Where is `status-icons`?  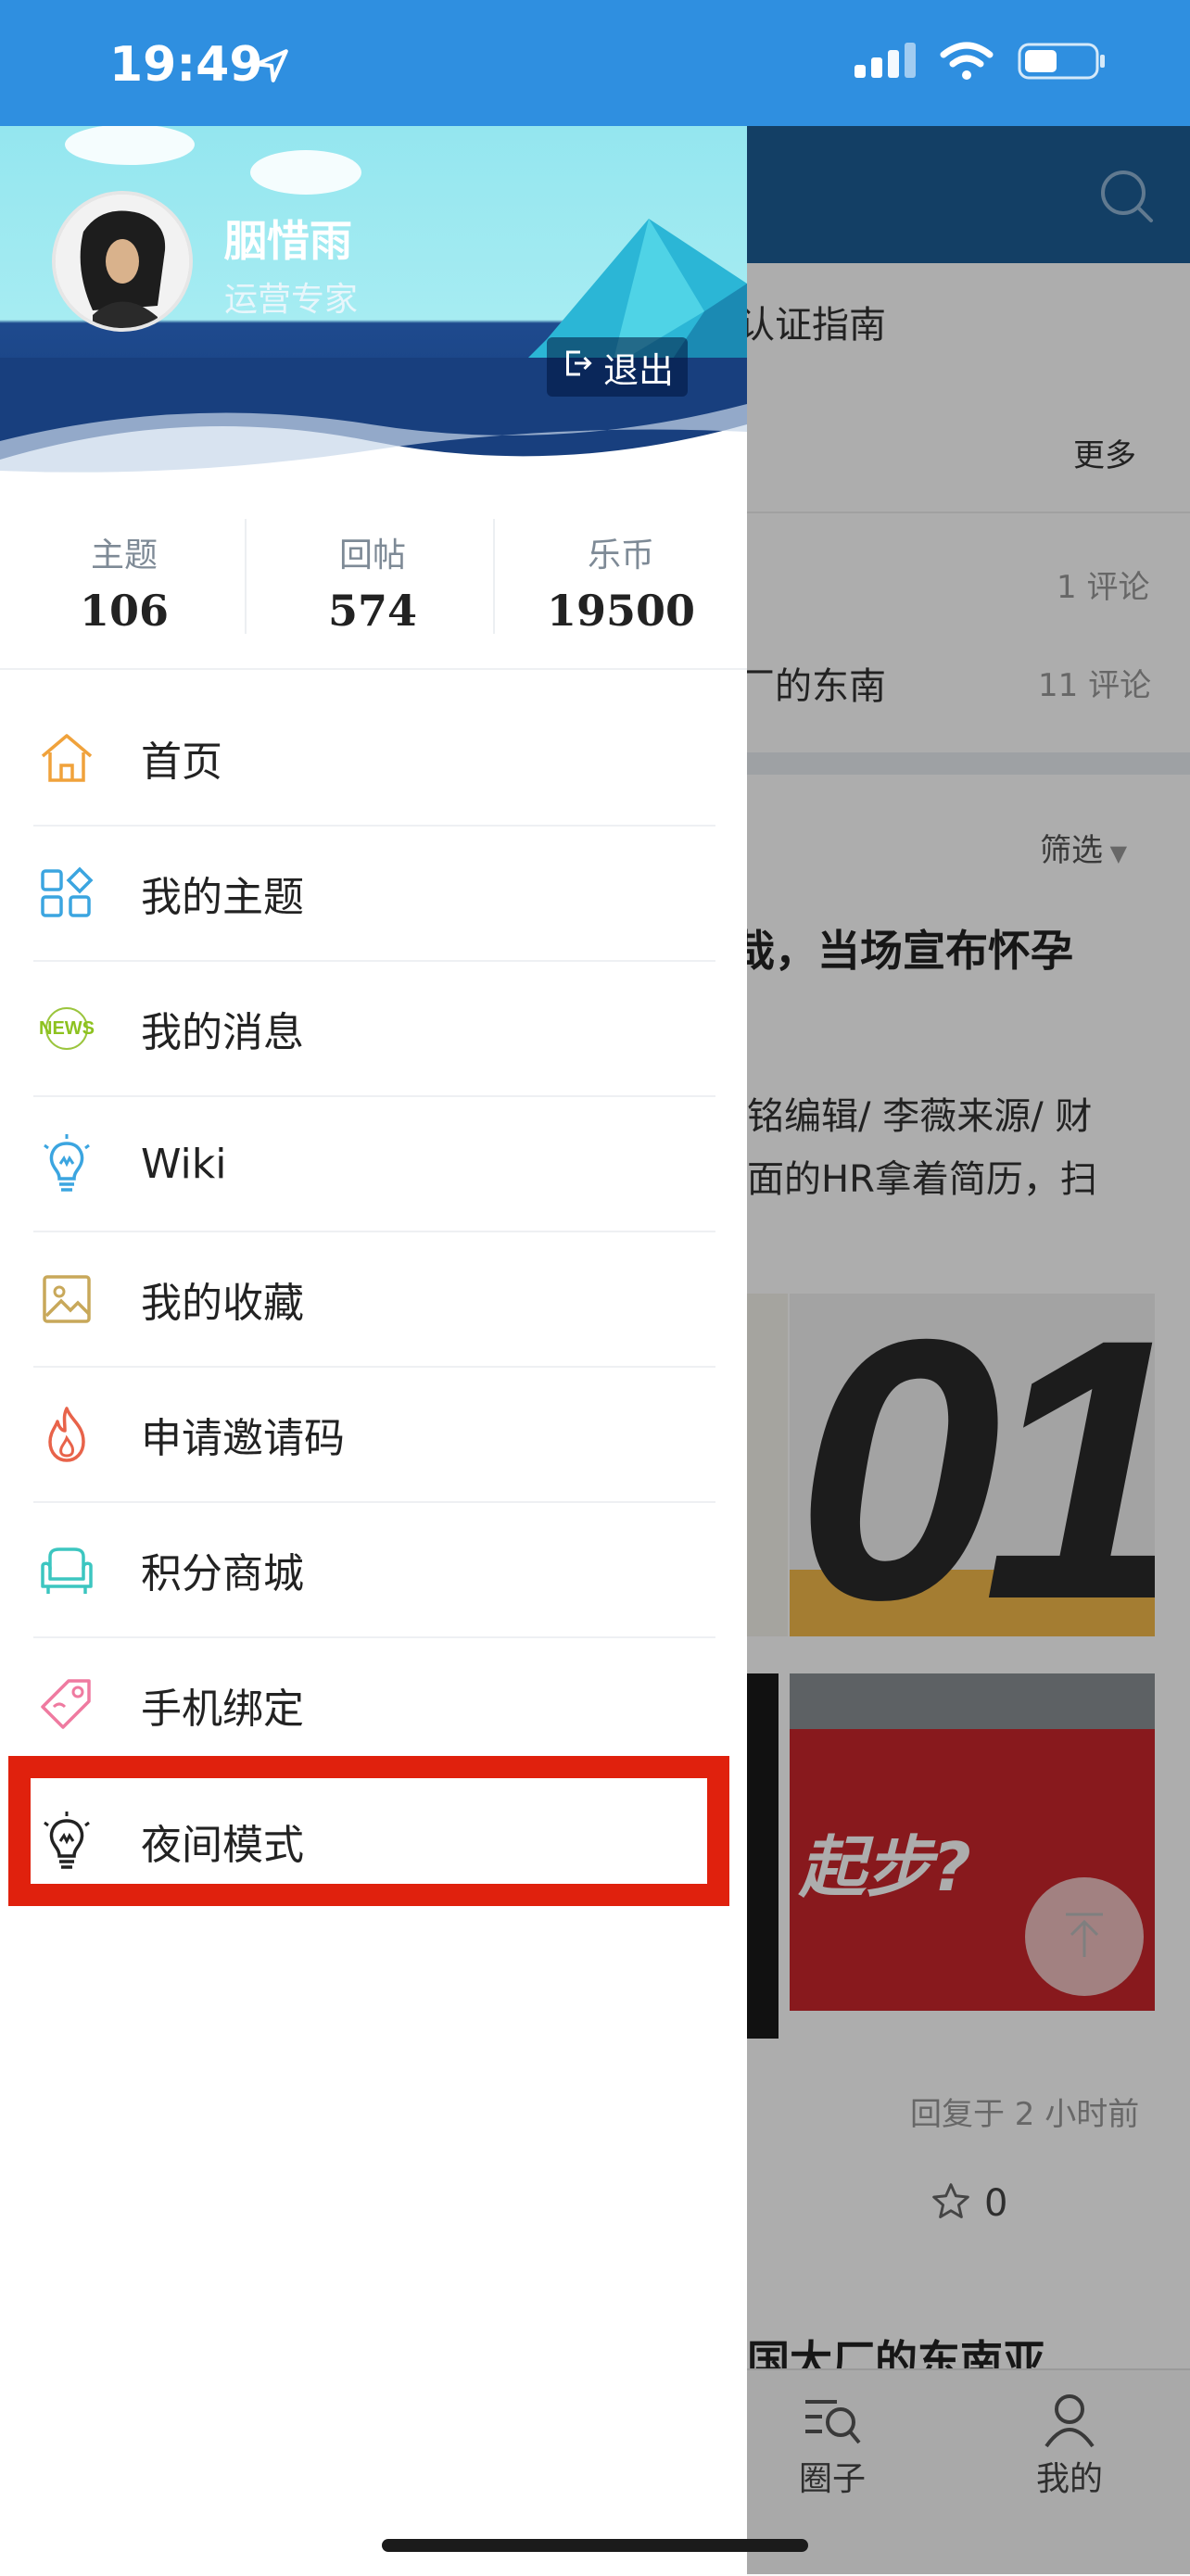 status-icons is located at coordinates (981, 63).